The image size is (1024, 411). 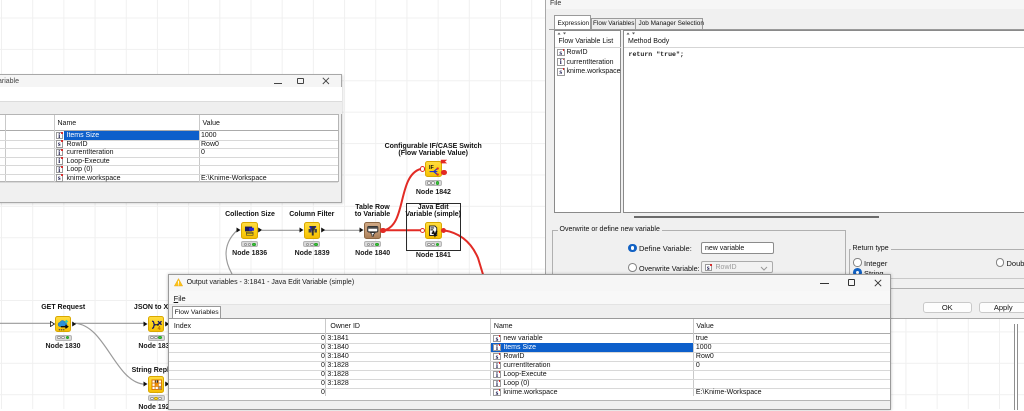 What do you see at coordinates (431, 168) in the screenshot?
I see `svg-text: IF` at bounding box center [431, 168].